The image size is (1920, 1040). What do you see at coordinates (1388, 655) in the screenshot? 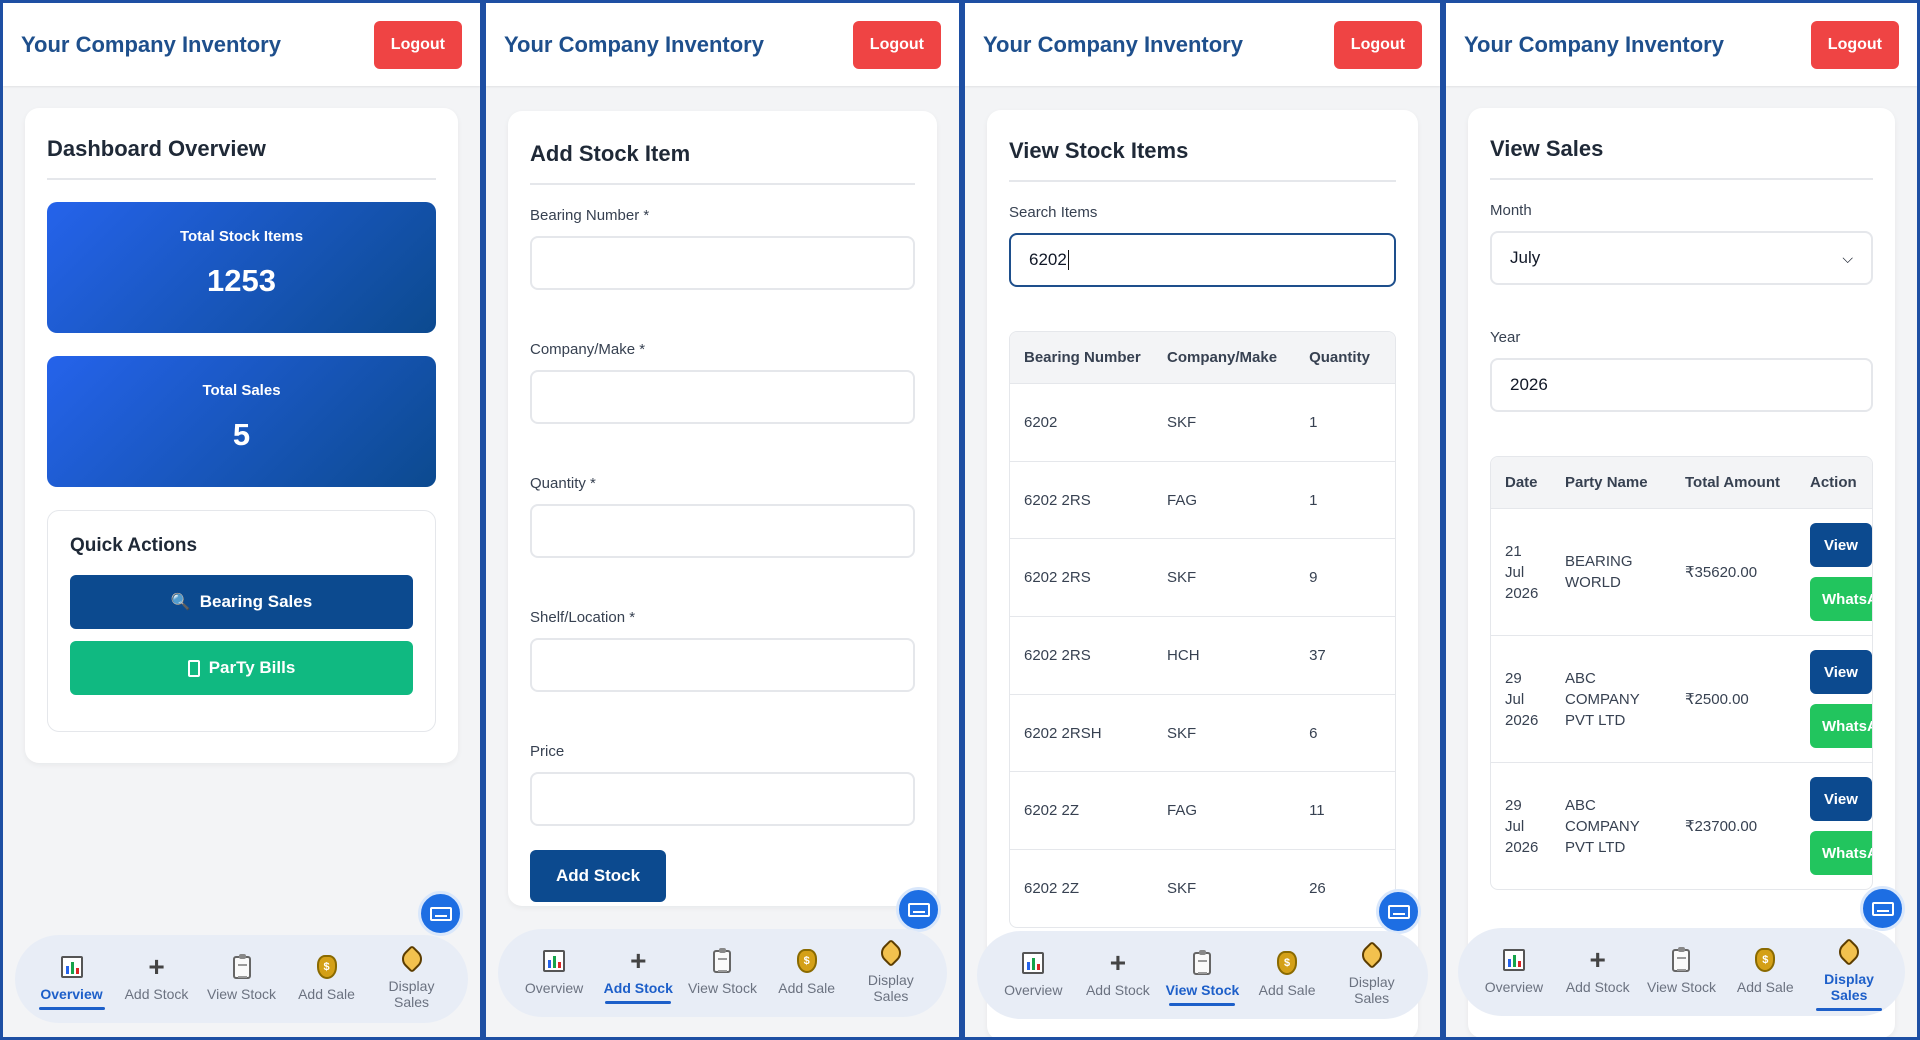
I see `cell-extra: L` at bounding box center [1388, 655].